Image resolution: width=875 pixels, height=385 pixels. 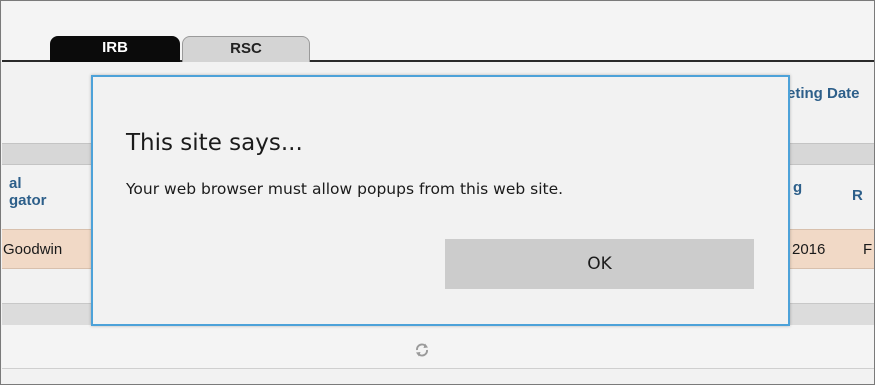 I want to click on meeting-date-column-header: eting Date, so click(x=823, y=93).